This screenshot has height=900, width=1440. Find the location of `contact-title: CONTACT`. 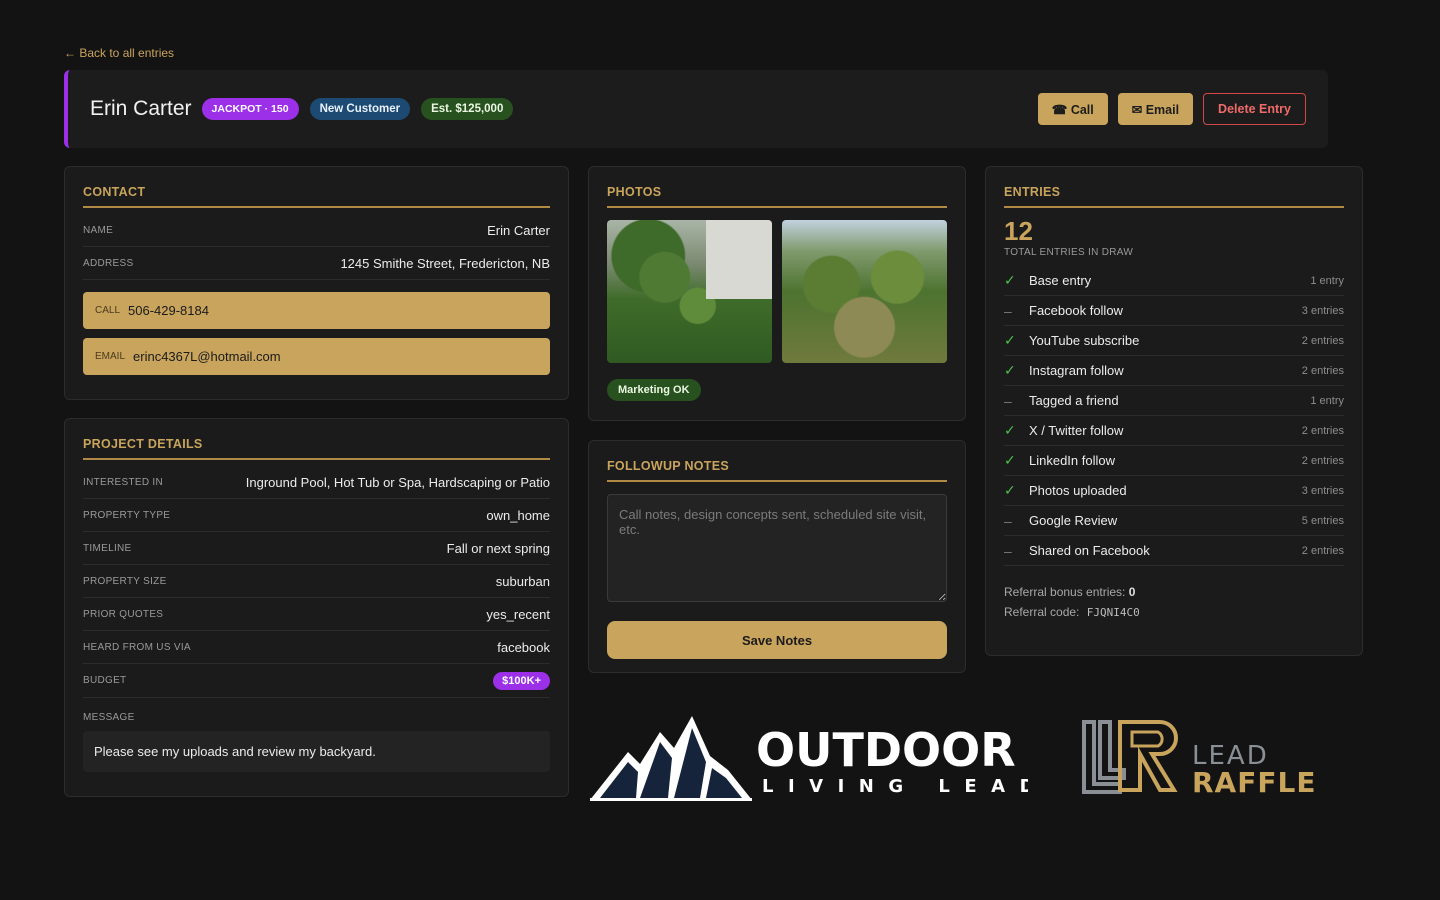

contact-title: CONTACT is located at coordinates (316, 196).